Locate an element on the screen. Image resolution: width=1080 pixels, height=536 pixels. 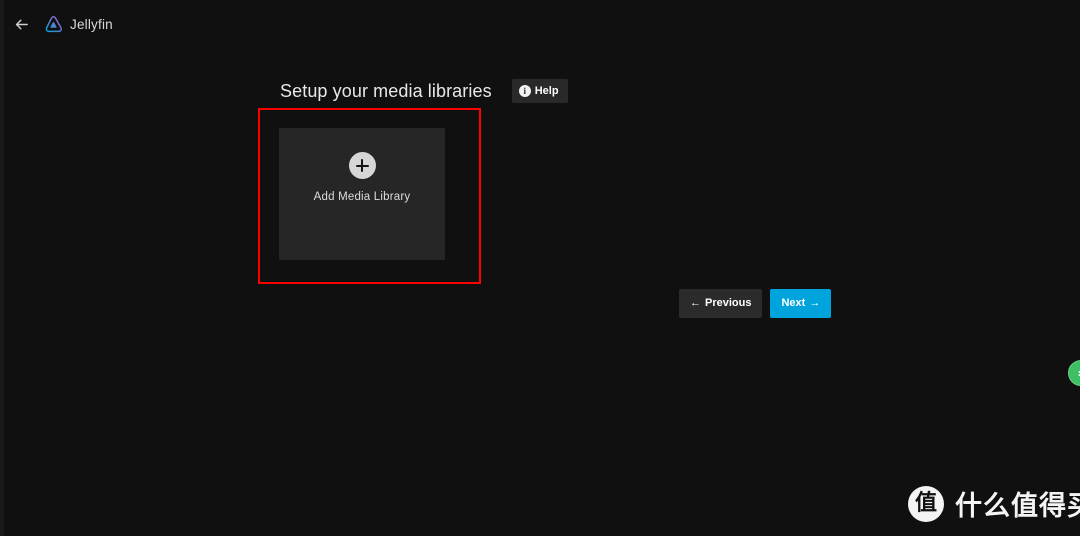
help-button: i Help is located at coordinates (539, 91).